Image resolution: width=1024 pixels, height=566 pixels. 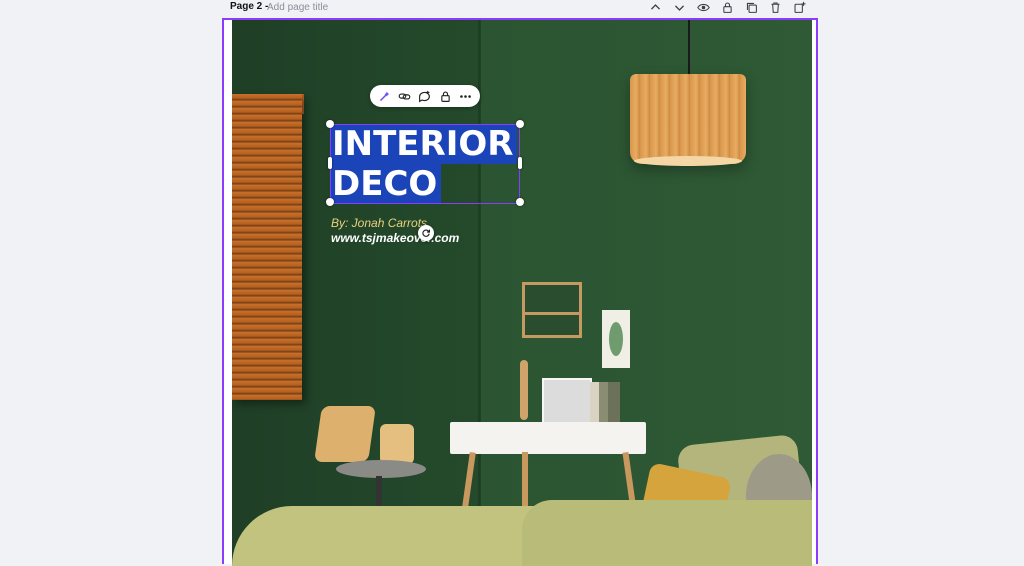 I want to click on website-text: www.tsjmakeover.com, so click(x=395, y=238).